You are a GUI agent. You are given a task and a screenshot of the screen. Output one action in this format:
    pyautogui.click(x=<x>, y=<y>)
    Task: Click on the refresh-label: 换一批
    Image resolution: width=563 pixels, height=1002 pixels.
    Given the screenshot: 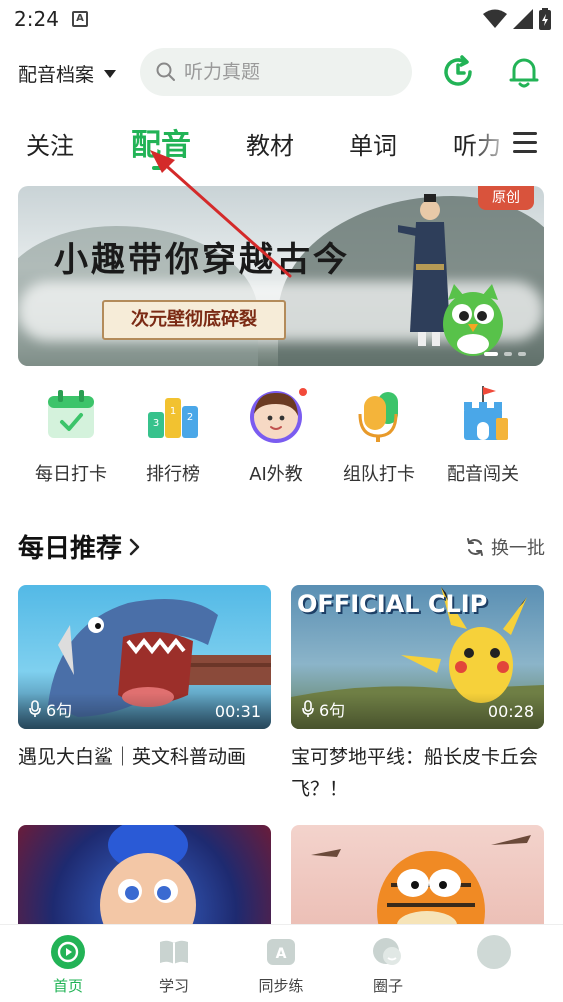 What is the action you would take?
    pyautogui.click(x=518, y=548)
    